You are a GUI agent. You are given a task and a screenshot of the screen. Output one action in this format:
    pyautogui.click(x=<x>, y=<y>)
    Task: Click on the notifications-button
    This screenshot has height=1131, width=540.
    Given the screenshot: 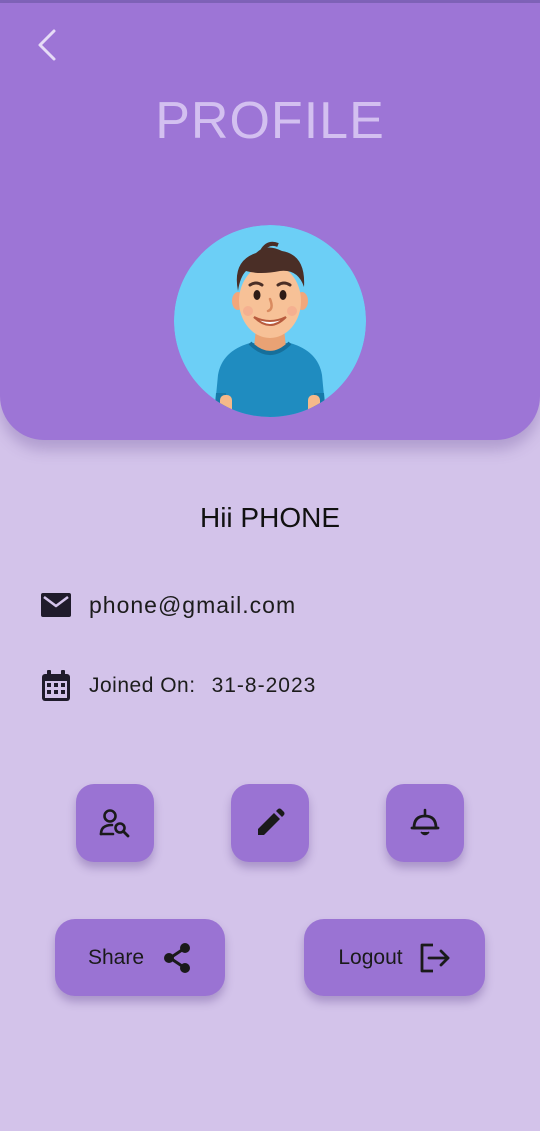 What is the action you would take?
    pyautogui.click(x=425, y=823)
    